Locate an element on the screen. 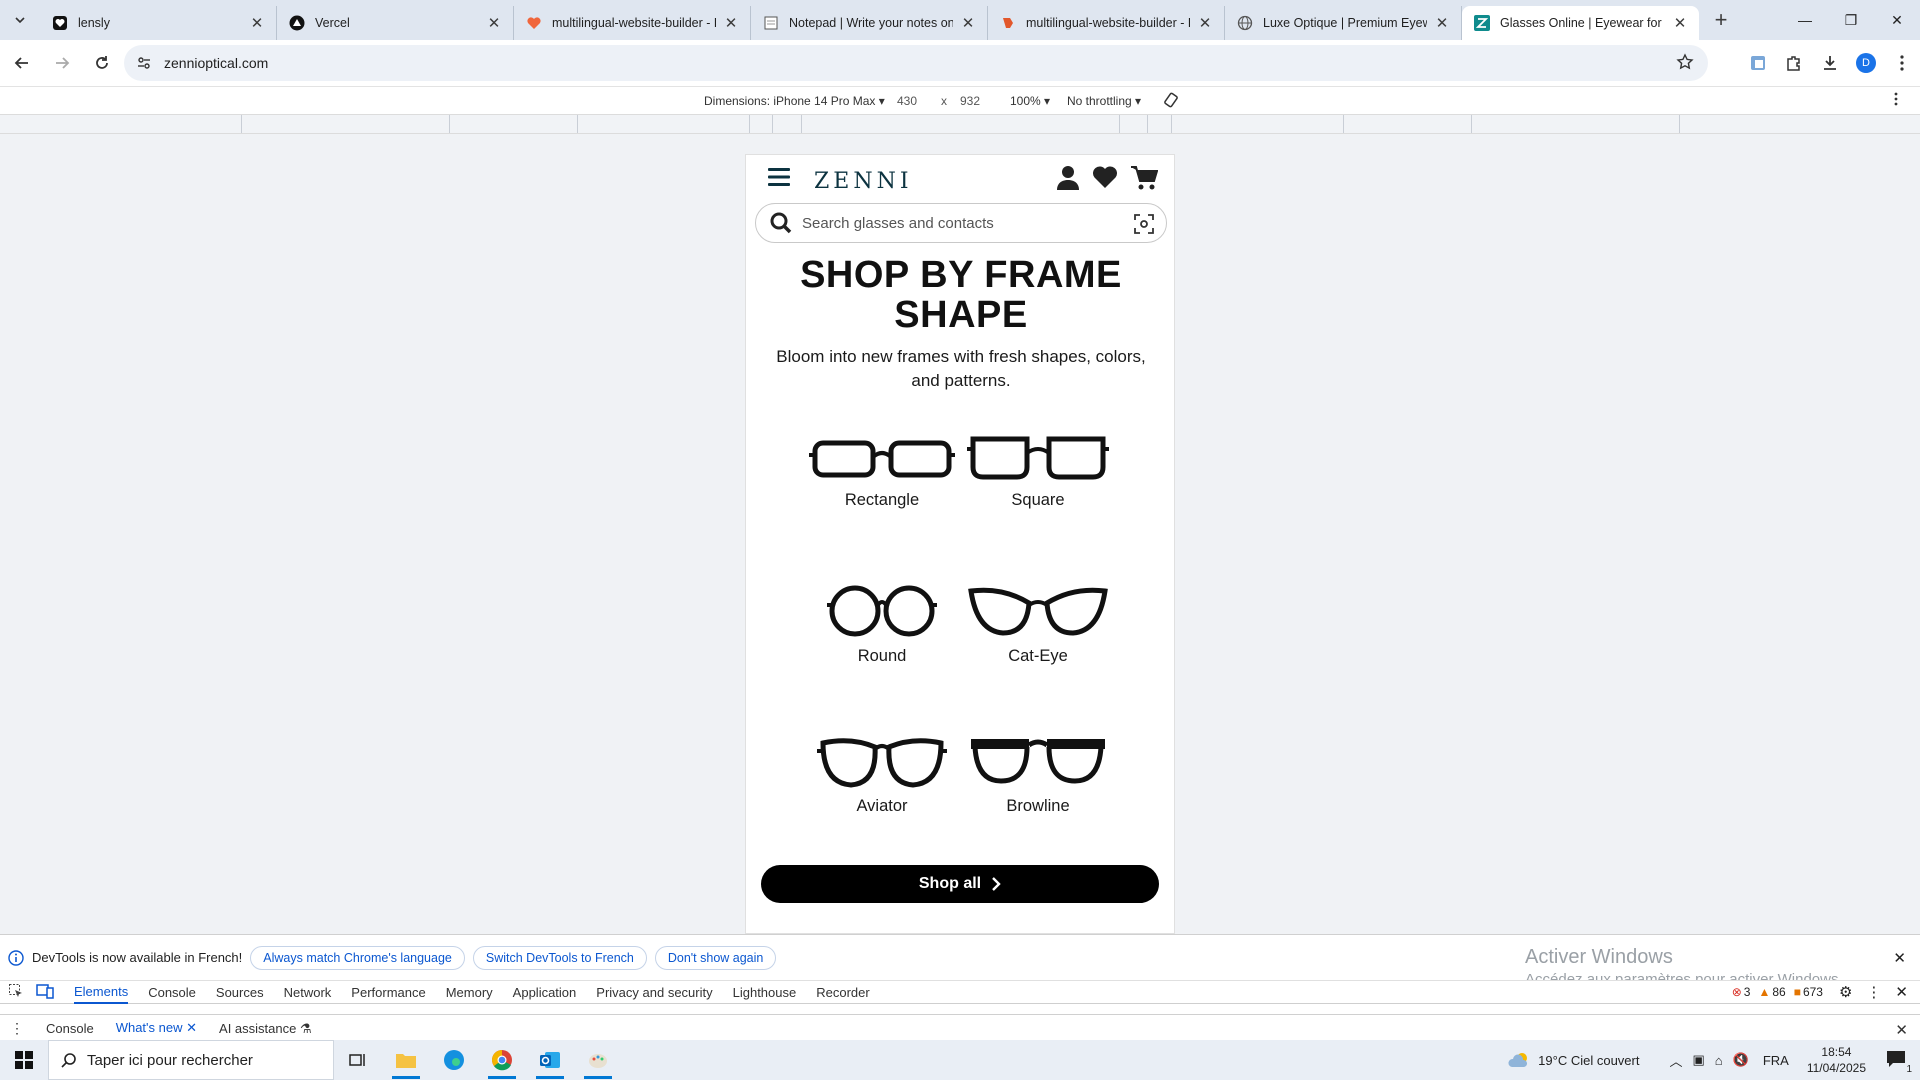  forward-button is located at coordinates (62, 63).